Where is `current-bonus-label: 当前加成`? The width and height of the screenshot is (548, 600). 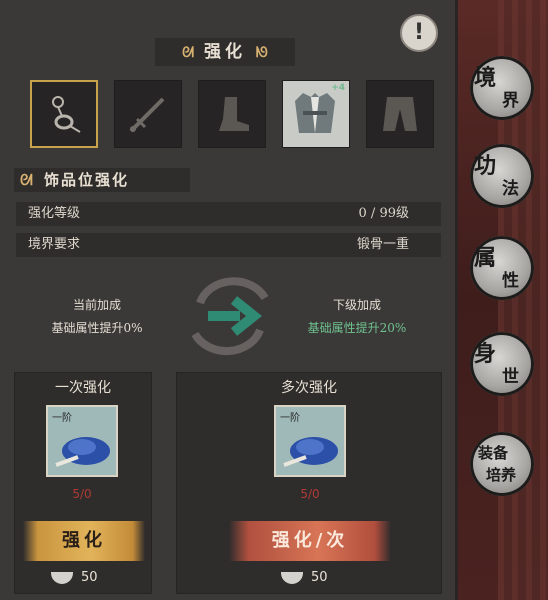
current-bonus-label: 当前加成 is located at coordinates (96, 305).